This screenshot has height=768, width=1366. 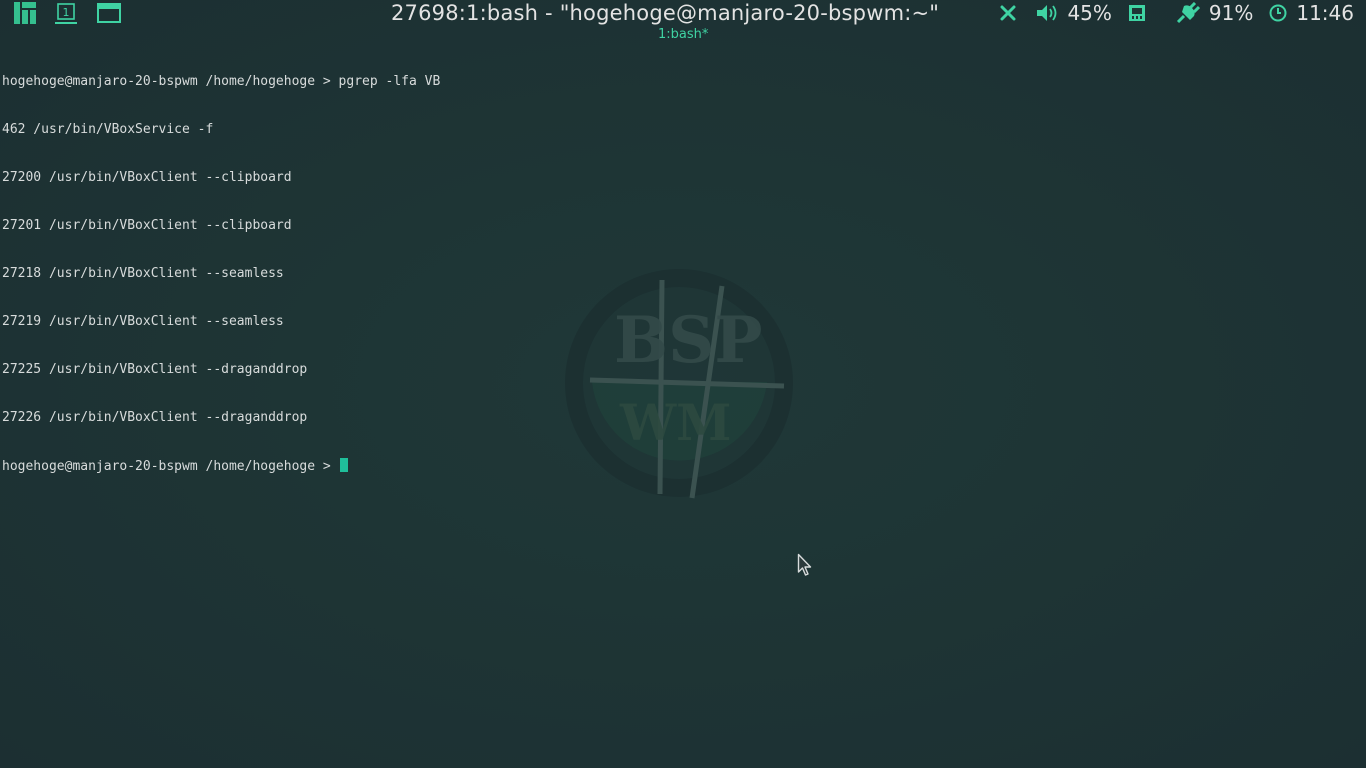 I want to click on svg-text: 1, so click(x=66, y=12).